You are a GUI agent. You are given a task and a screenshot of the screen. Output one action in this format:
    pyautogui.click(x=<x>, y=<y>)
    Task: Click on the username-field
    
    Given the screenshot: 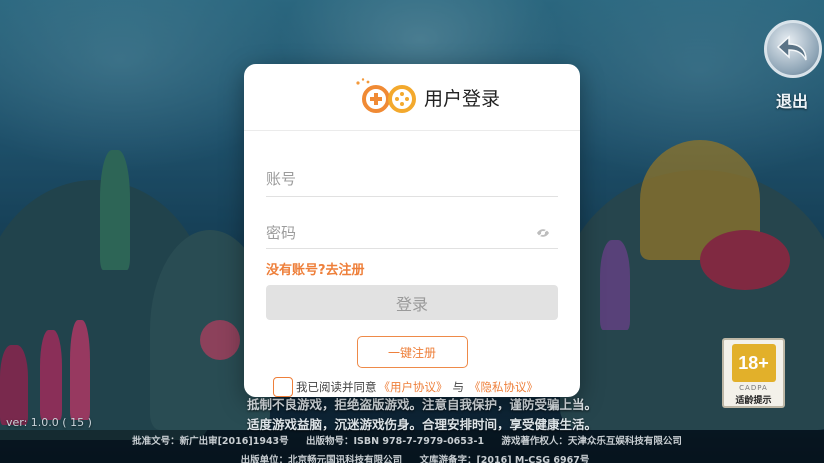 What is the action you would take?
    pyautogui.click(x=412, y=171)
    